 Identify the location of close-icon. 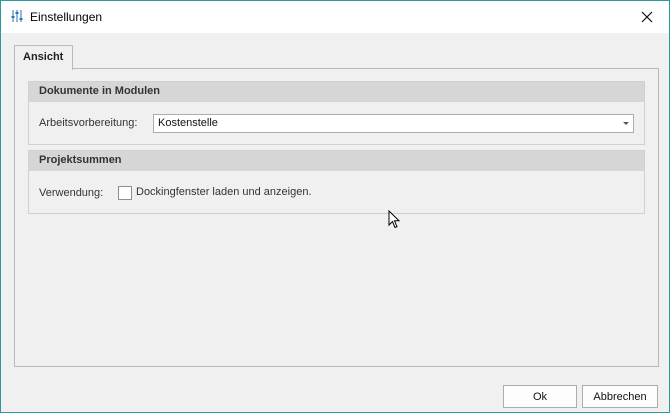
(647, 17).